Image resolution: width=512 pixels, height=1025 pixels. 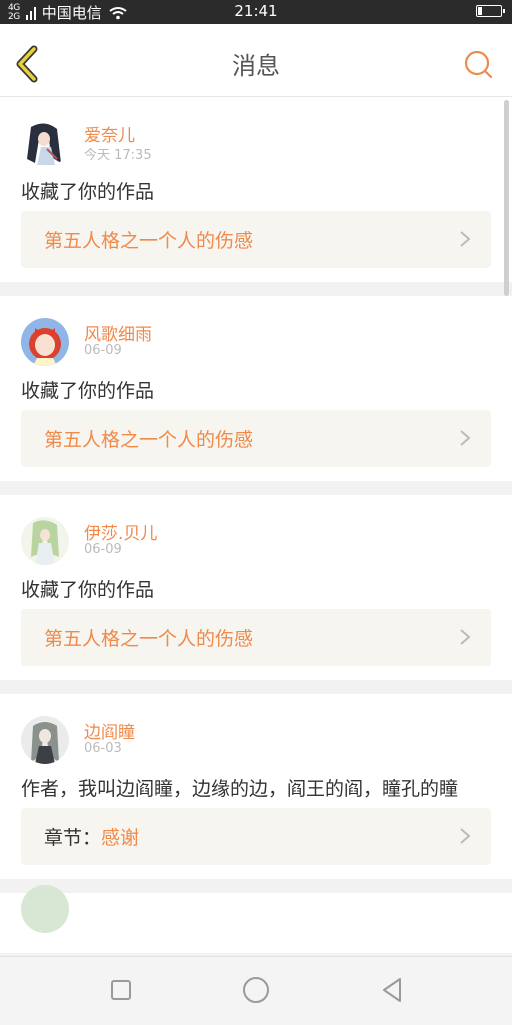 What do you see at coordinates (490, 11) in the screenshot?
I see `battery-icon` at bounding box center [490, 11].